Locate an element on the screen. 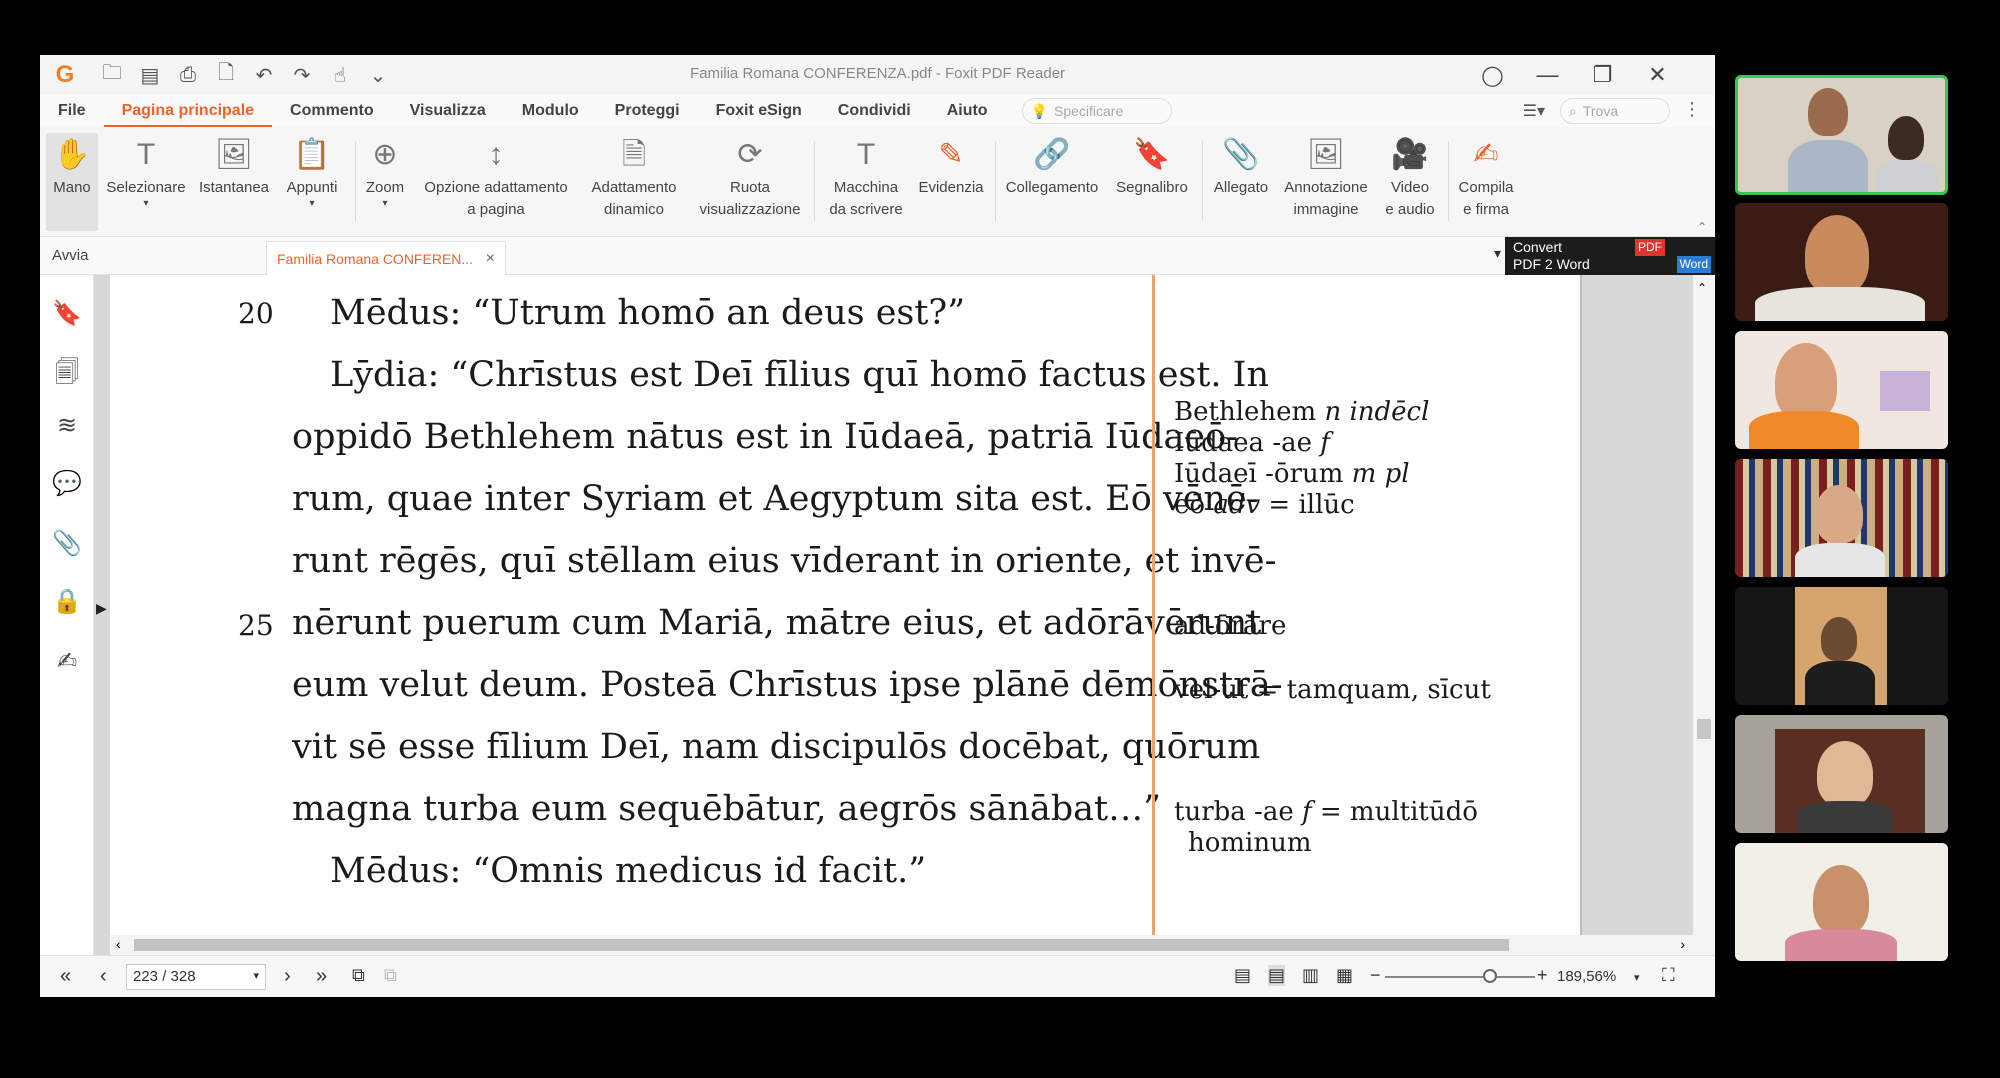  single-page-icon: ▤ is located at coordinates (1242, 975).